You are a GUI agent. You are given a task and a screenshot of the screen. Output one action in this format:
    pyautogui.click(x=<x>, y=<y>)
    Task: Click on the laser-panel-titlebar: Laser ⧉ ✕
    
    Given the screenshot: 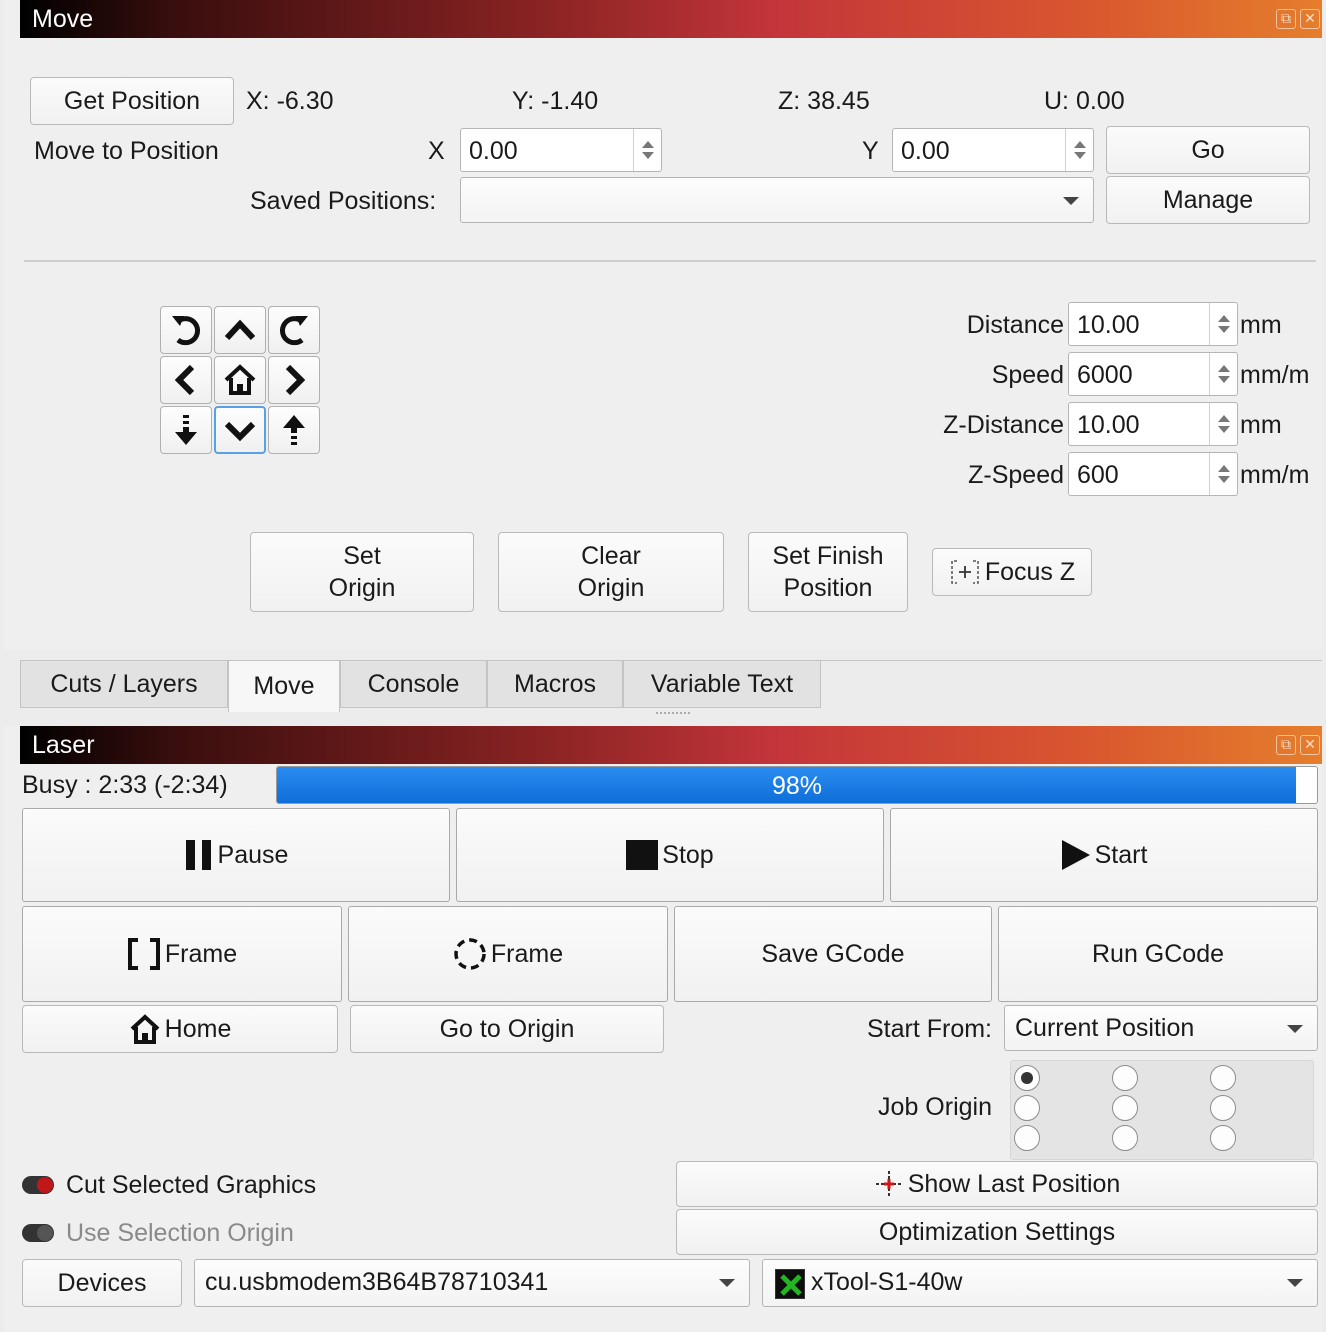 What is the action you would take?
    pyautogui.click(x=671, y=745)
    